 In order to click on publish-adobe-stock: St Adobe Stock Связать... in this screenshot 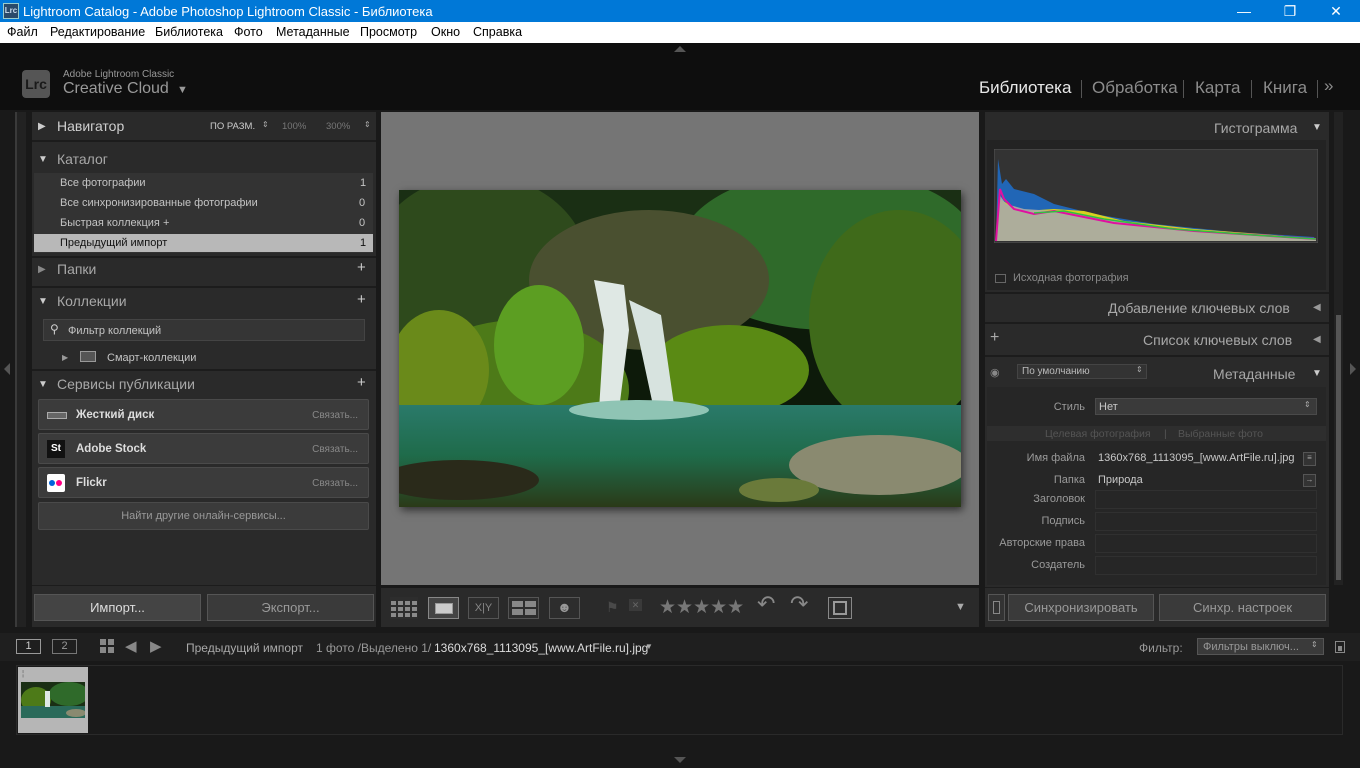, I will do `click(203, 448)`.